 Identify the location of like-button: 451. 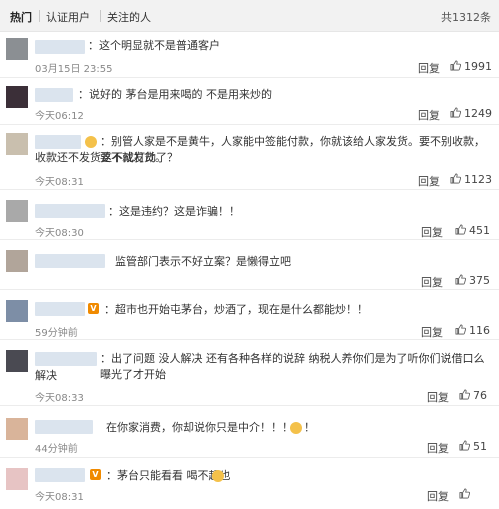
(472, 230).